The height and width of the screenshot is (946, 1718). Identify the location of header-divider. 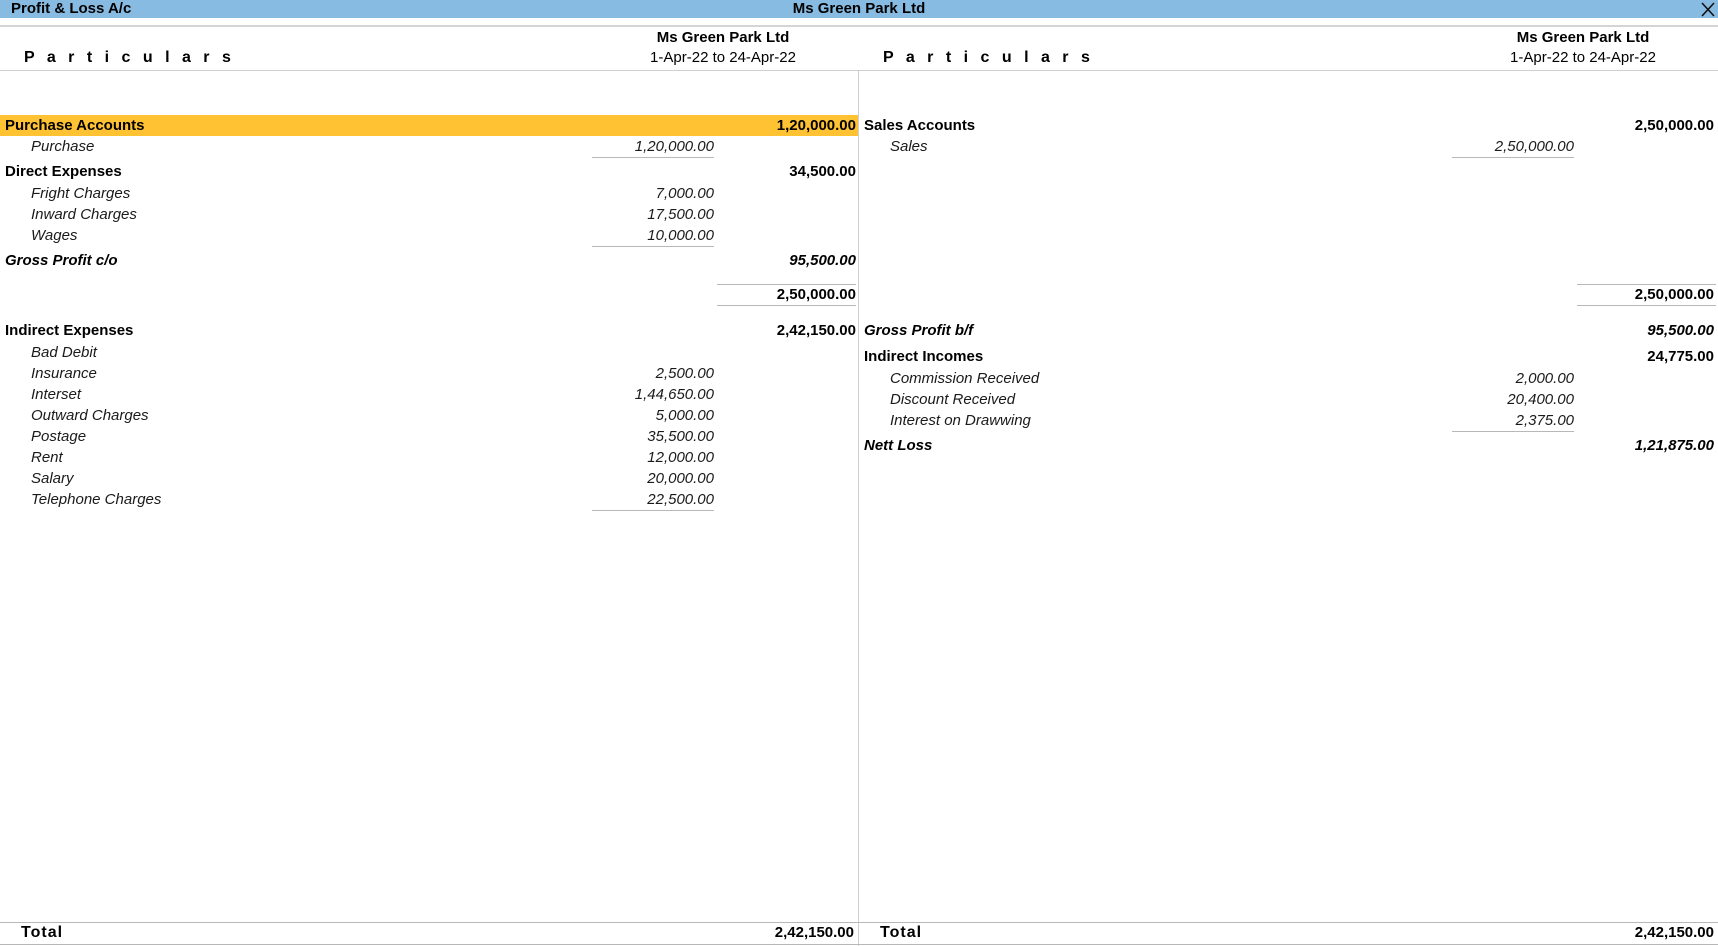
(859, 70).